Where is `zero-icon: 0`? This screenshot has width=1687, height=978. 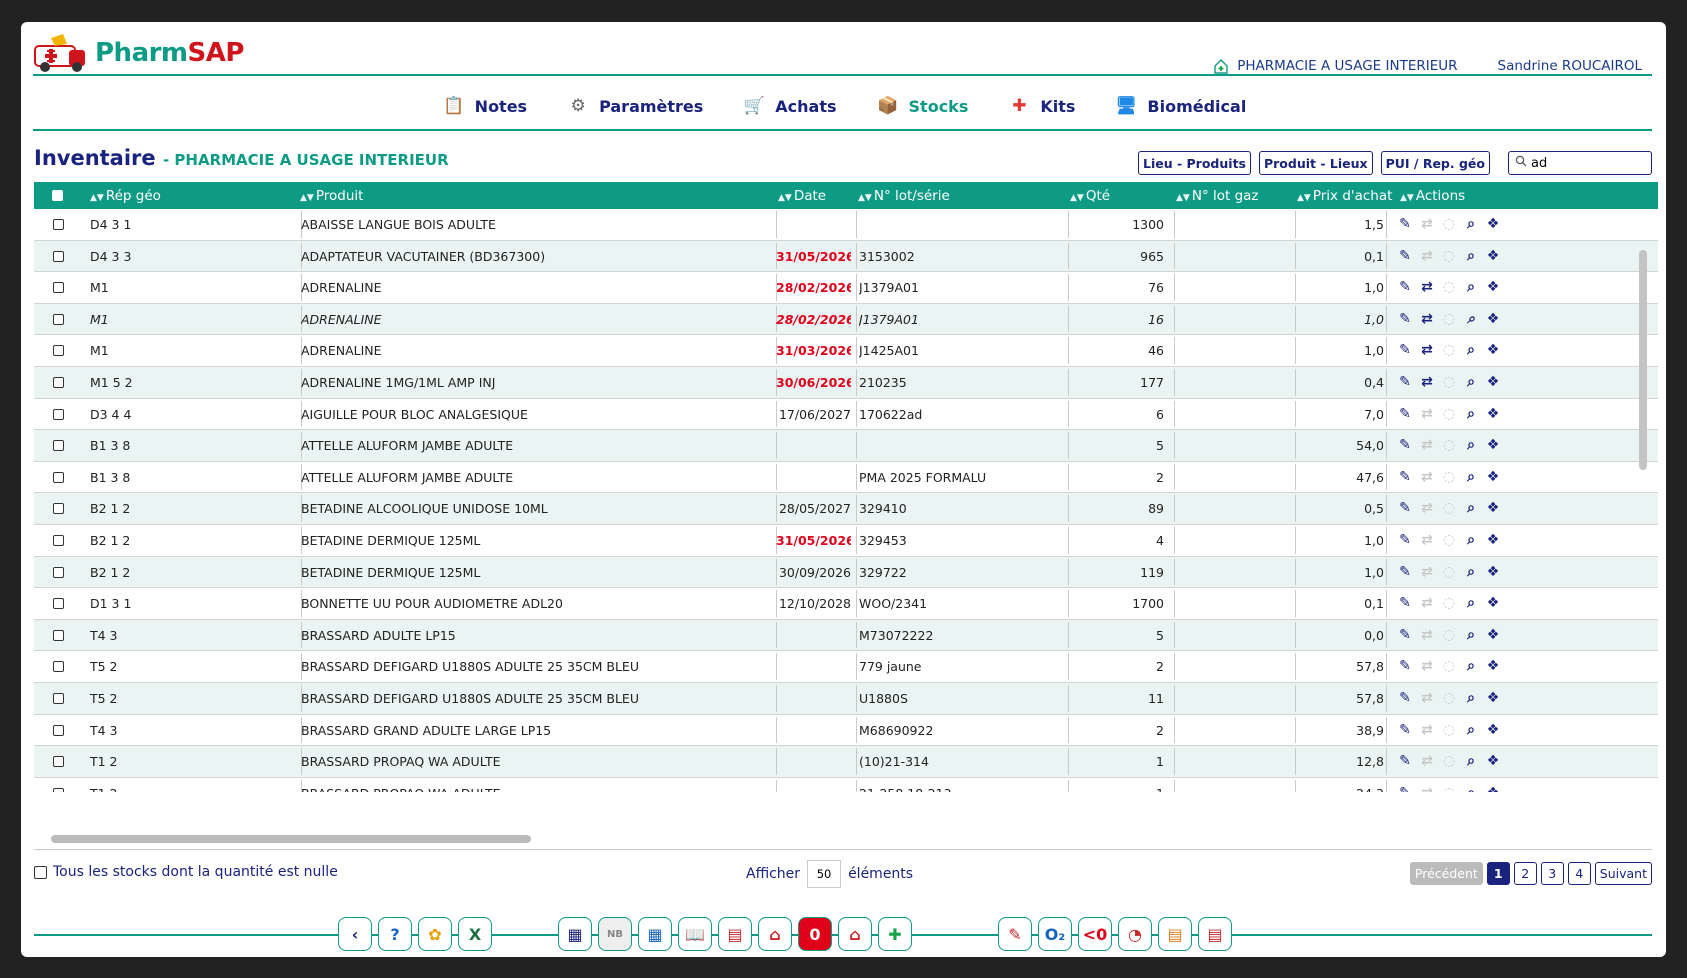
zero-icon: 0 is located at coordinates (815, 934).